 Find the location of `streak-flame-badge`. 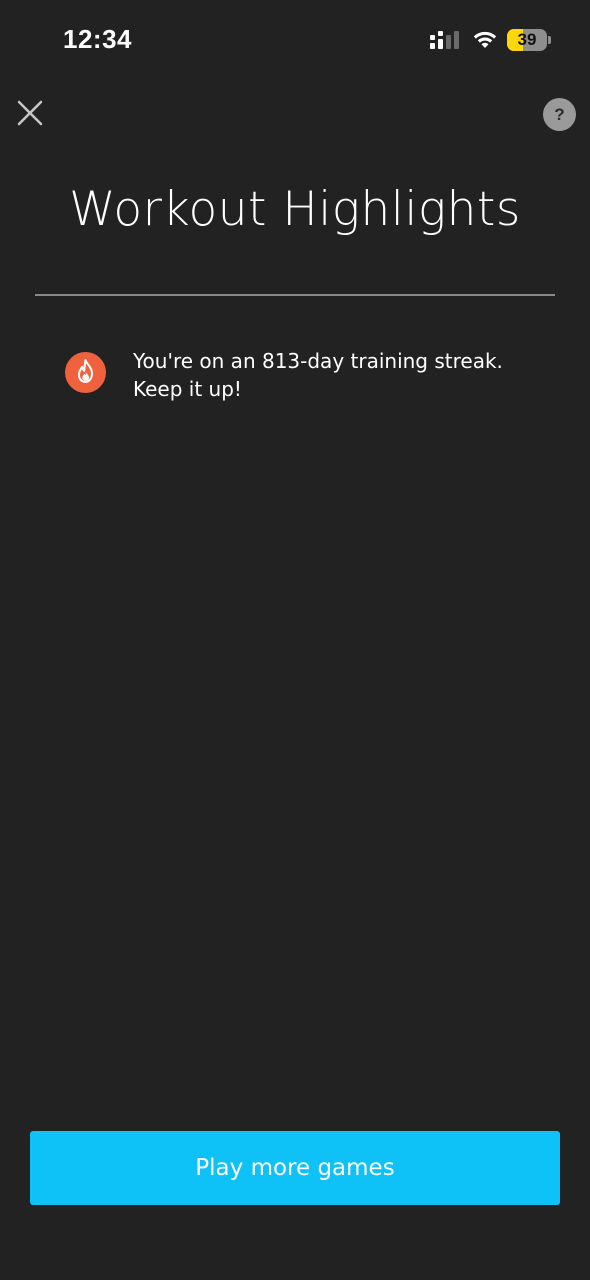

streak-flame-badge is located at coordinates (85, 372).